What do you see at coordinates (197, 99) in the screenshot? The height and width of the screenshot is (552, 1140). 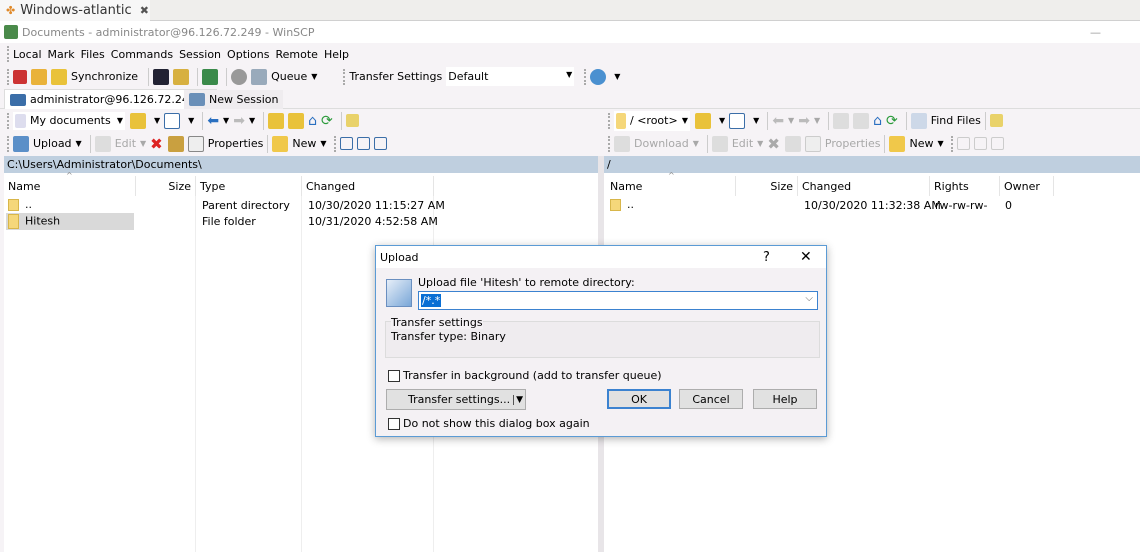 I see `new-session-icon` at bounding box center [197, 99].